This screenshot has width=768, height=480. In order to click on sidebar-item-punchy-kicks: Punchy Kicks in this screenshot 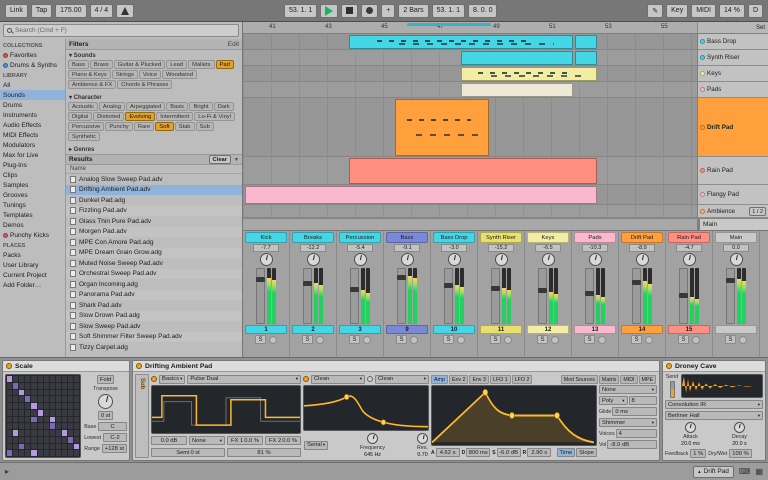, I will do `click(32, 235)`.